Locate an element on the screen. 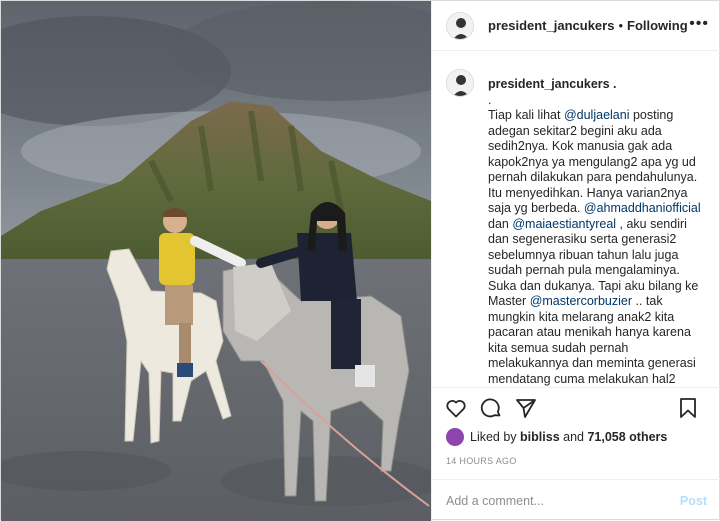 Image resolution: width=720 pixels, height=521 pixels. post-timestamp: 14 HOURS AGO is located at coordinates (481, 461).